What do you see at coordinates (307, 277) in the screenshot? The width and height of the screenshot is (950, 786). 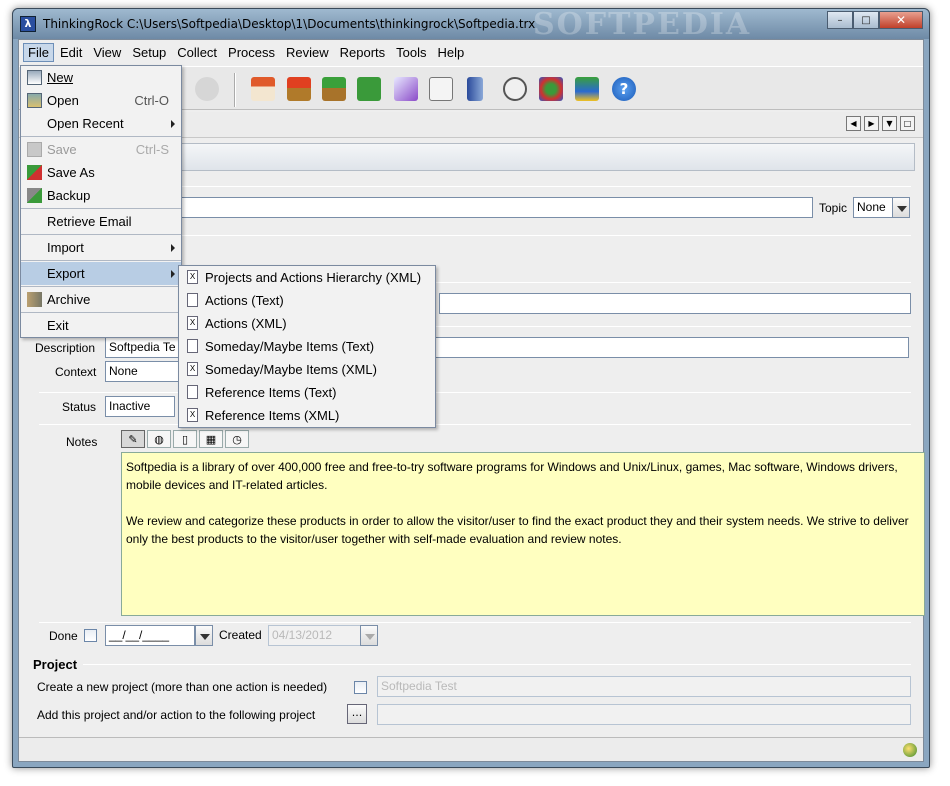 I see `export-projects-actions-xml: X Projects and Actions Hierarchy (XML)` at bounding box center [307, 277].